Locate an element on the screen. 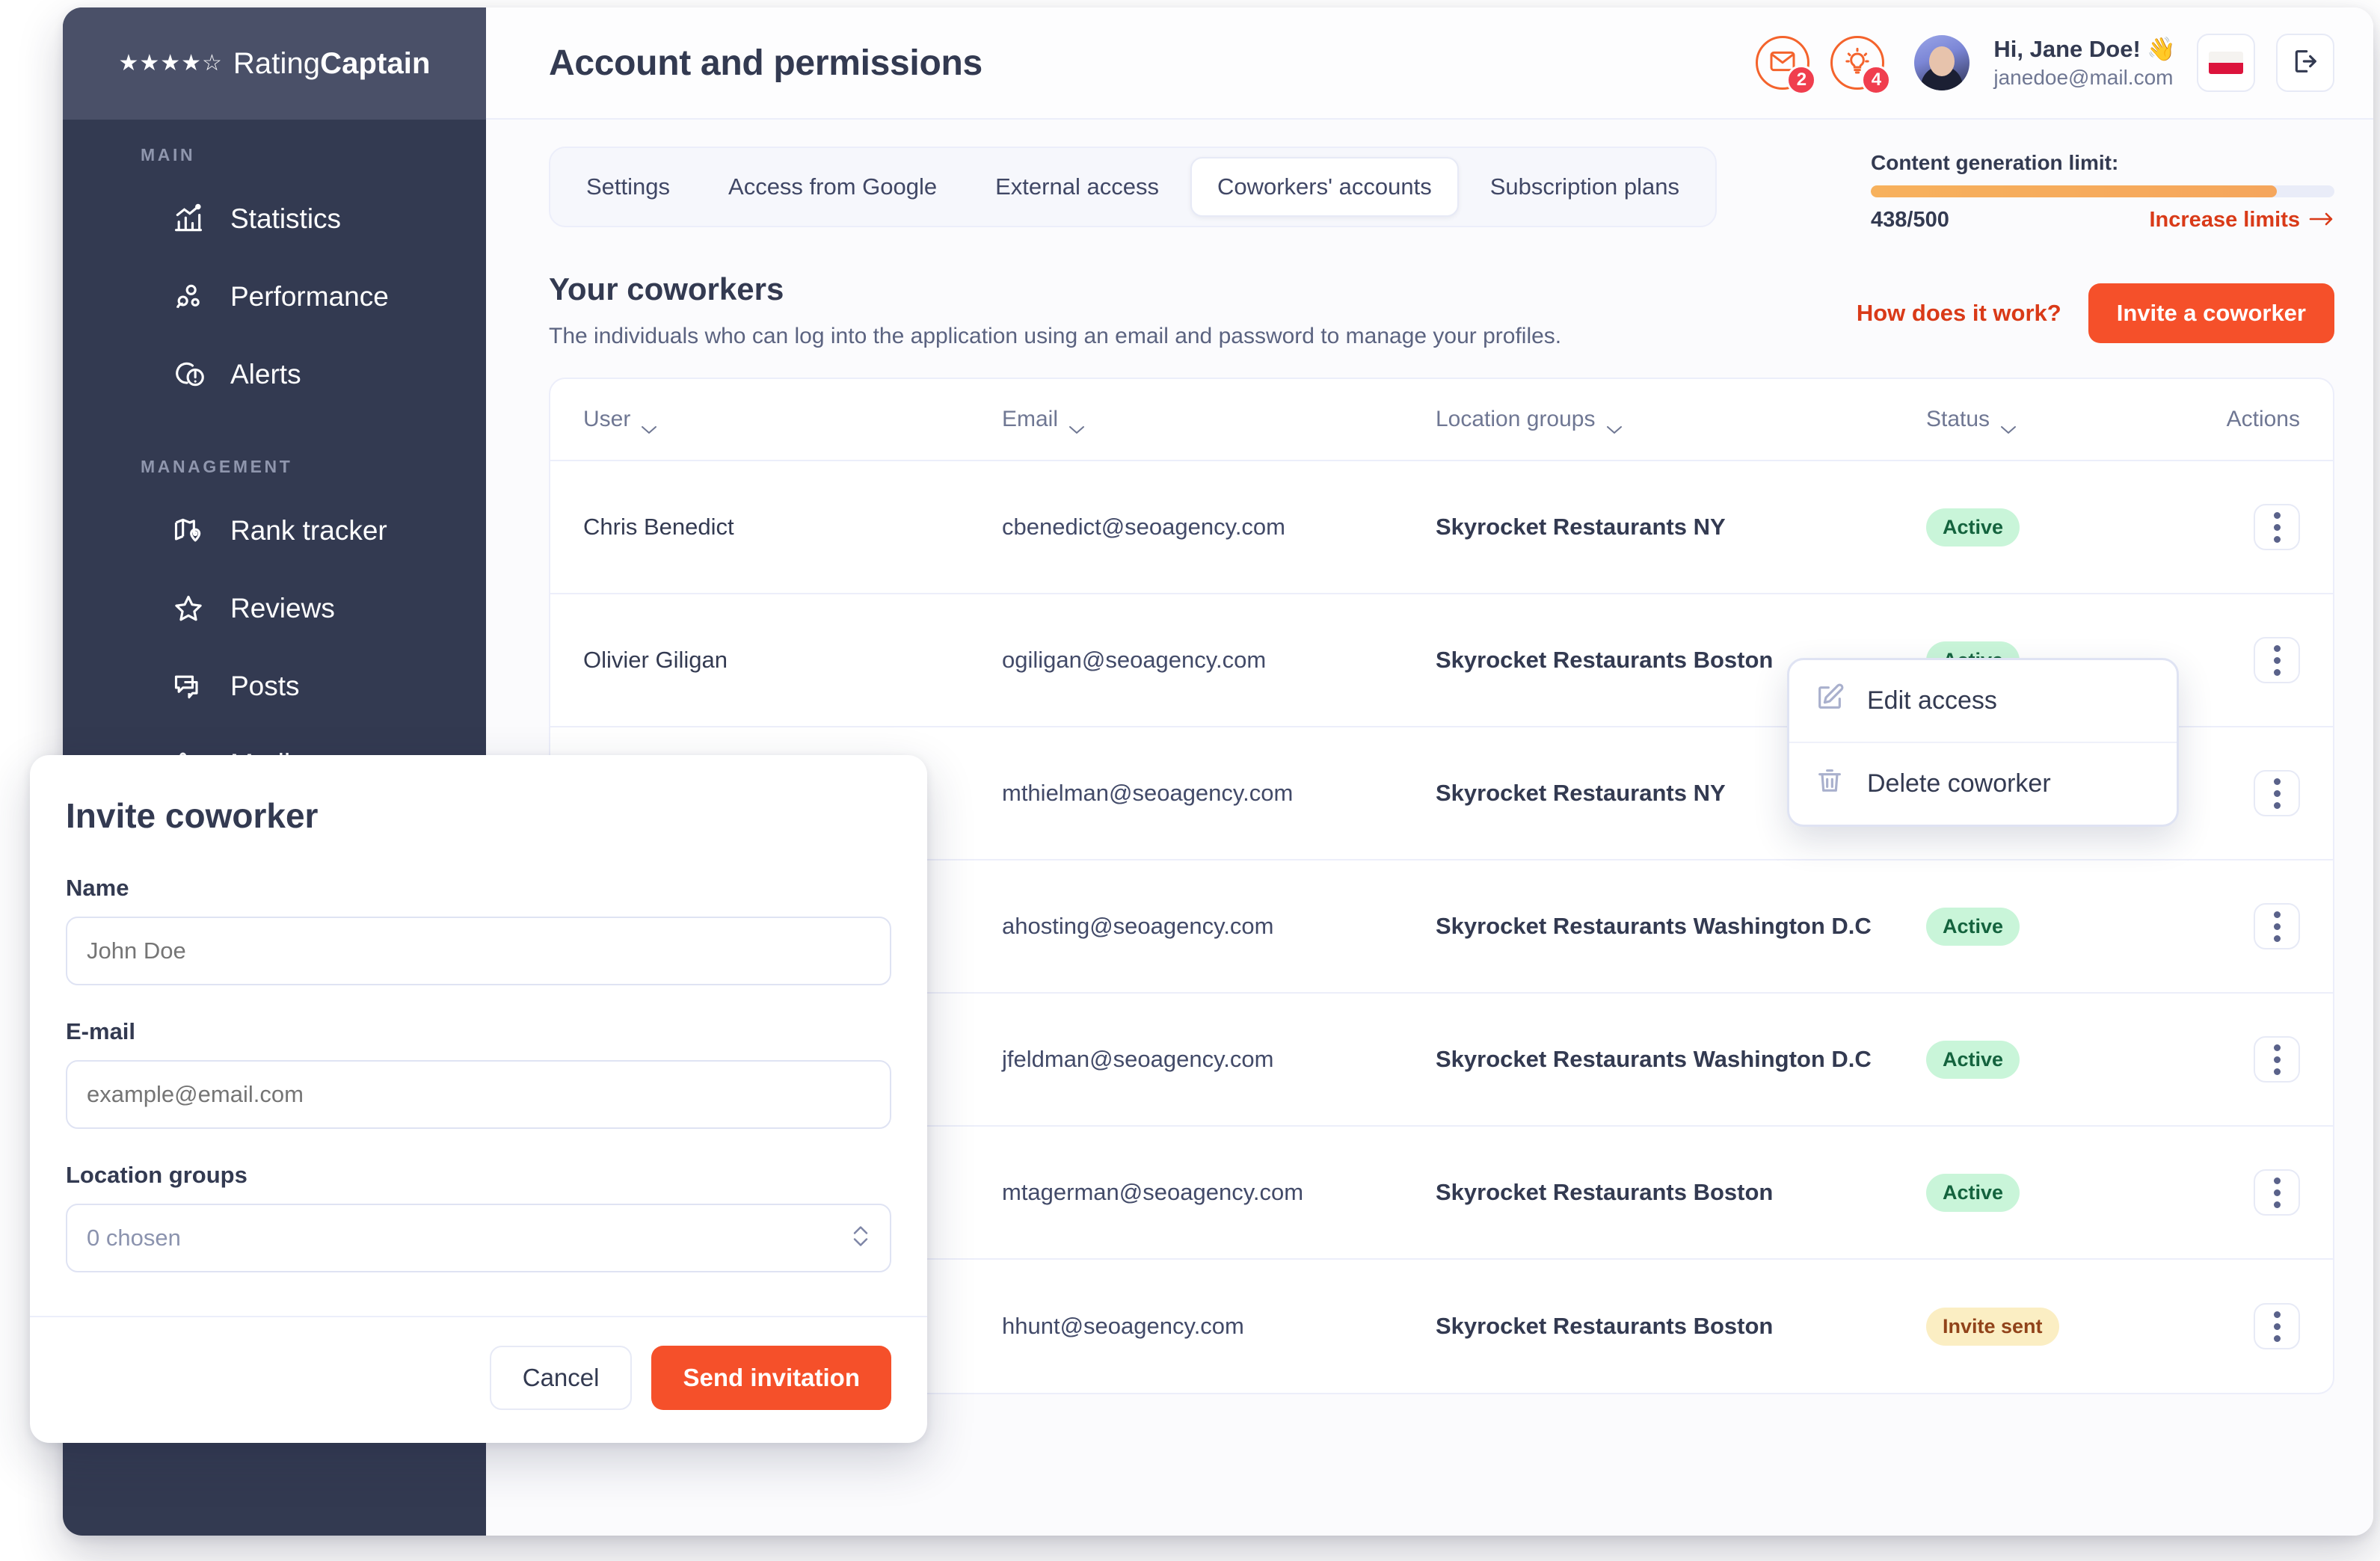 The width and height of the screenshot is (2380, 1561). sidebar-item-statistics: Statistics is located at coordinates (274, 219).